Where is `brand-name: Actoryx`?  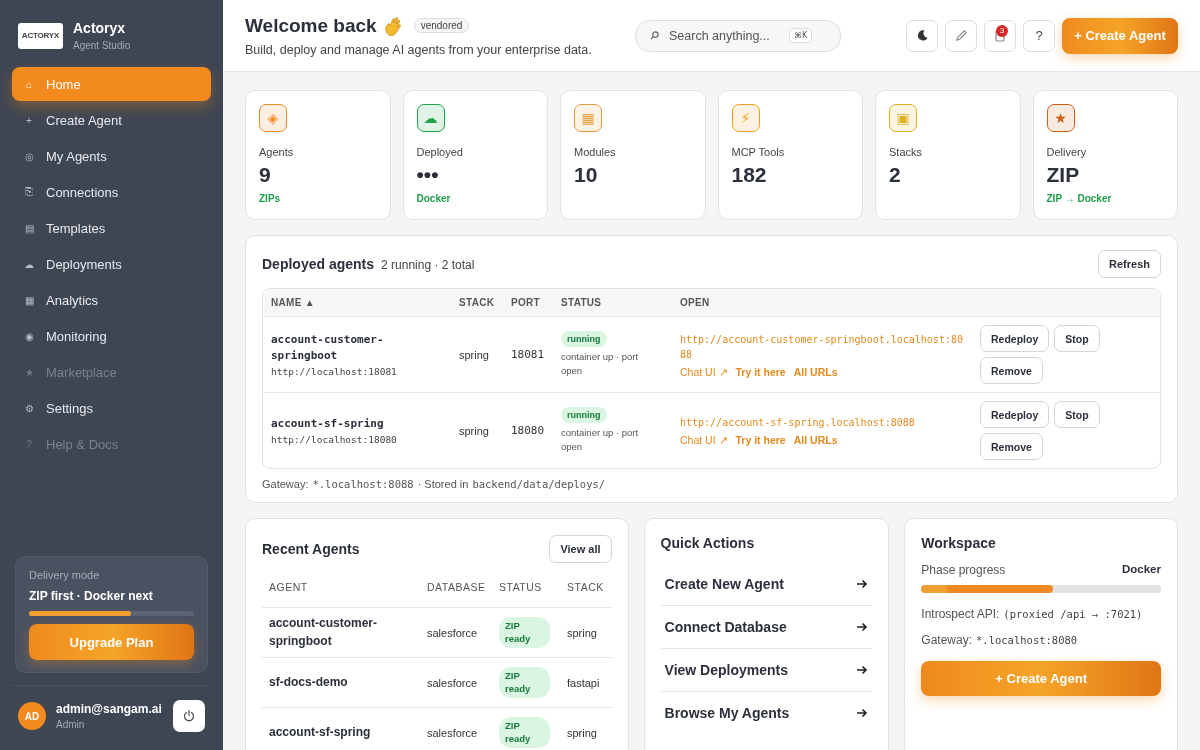
brand-name: Actoryx is located at coordinates (100, 28).